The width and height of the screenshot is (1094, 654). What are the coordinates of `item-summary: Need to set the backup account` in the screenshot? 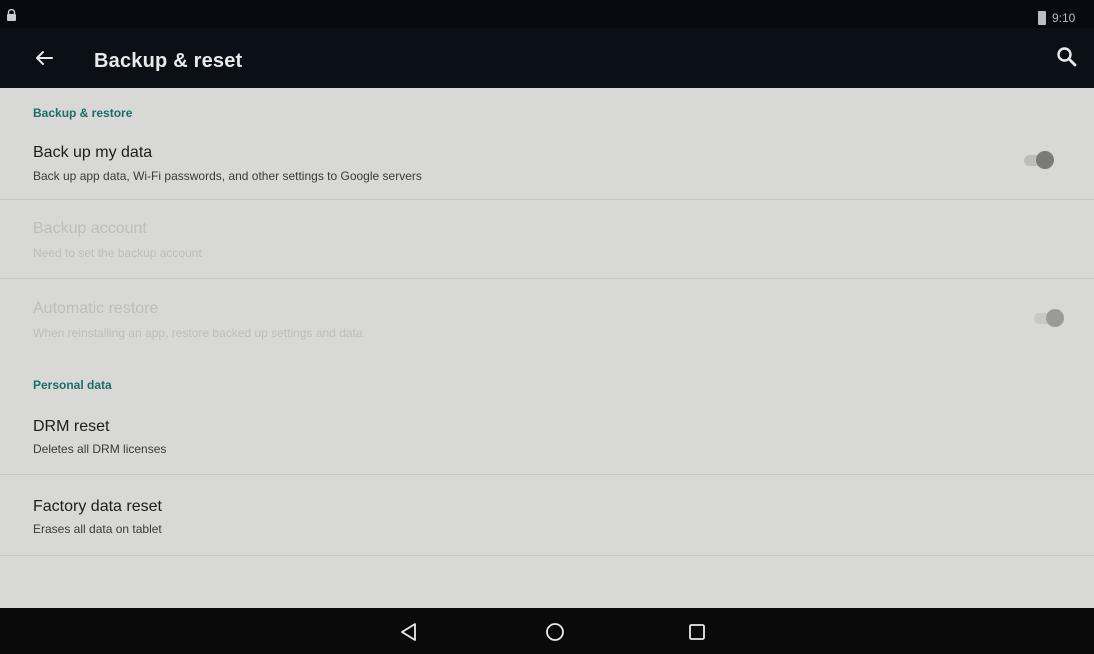 It's located at (117, 253).